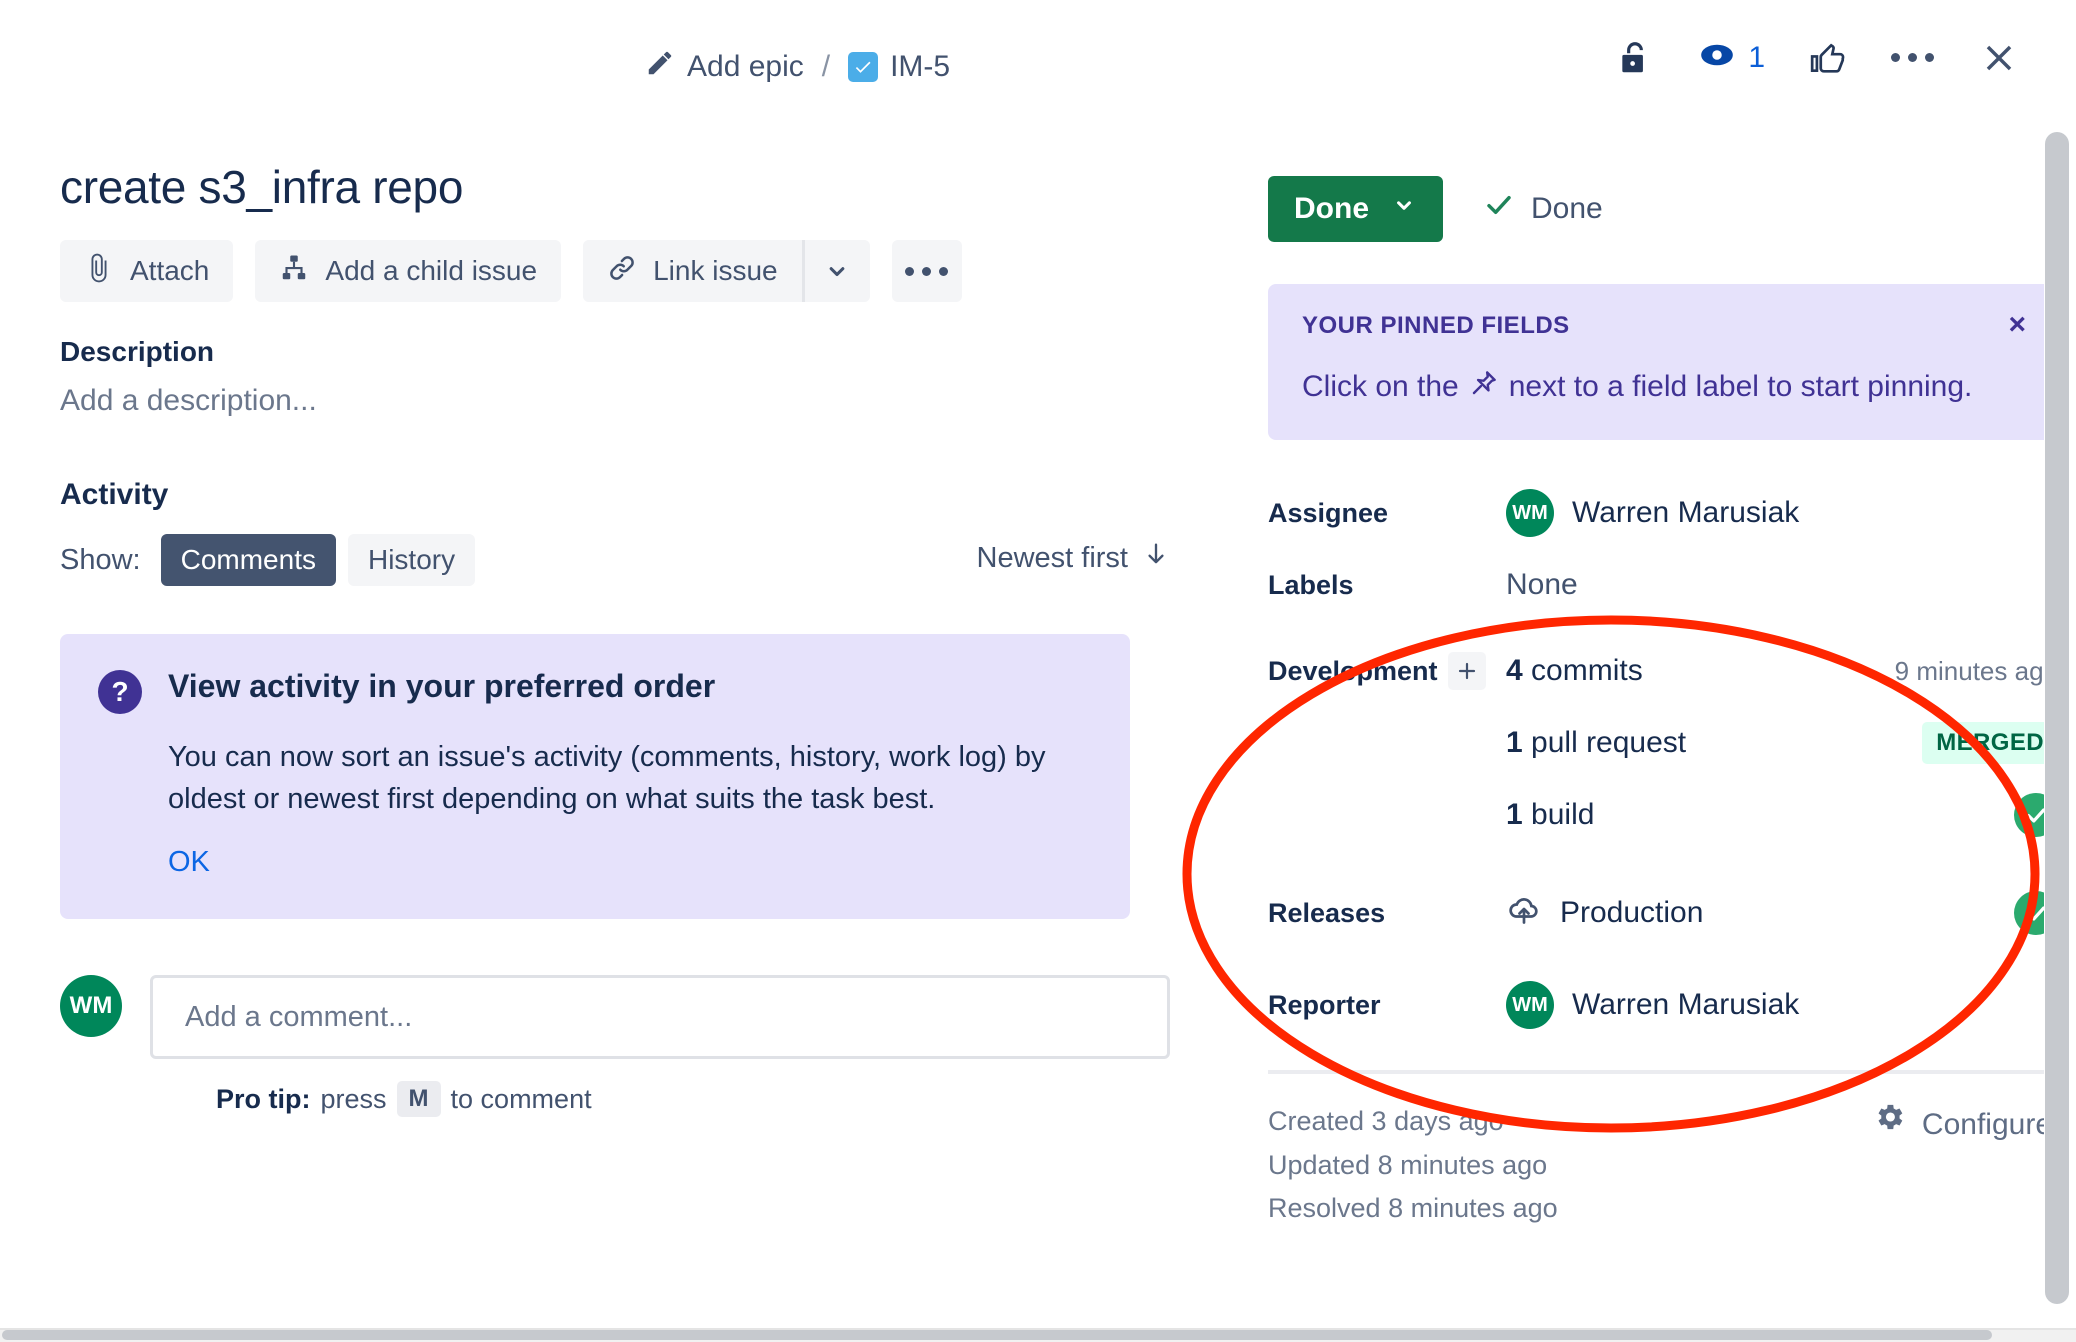  Describe the element at coordinates (1380, 386) in the screenshot. I see `pinned-text-before: Click on the` at that location.